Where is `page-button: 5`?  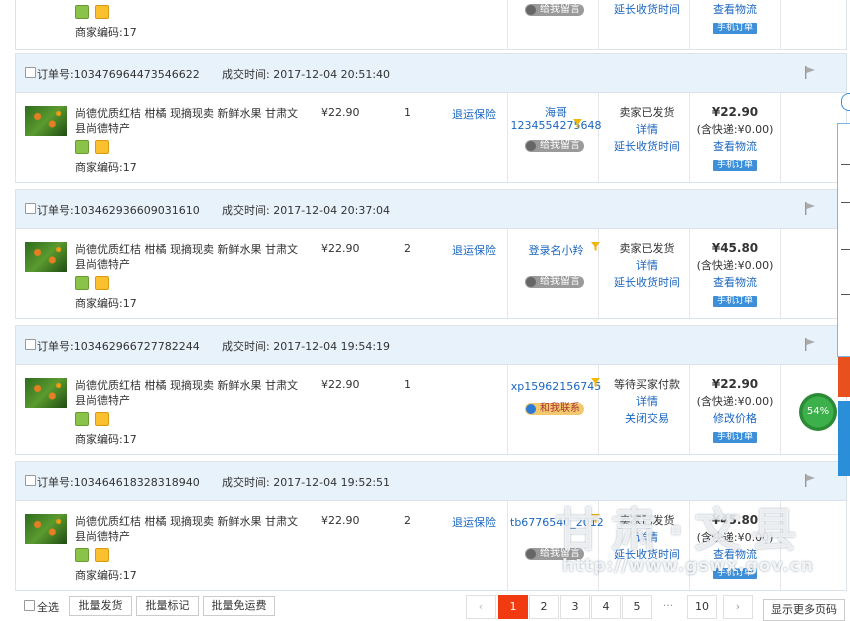 page-button: 5 is located at coordinates (637, 607).